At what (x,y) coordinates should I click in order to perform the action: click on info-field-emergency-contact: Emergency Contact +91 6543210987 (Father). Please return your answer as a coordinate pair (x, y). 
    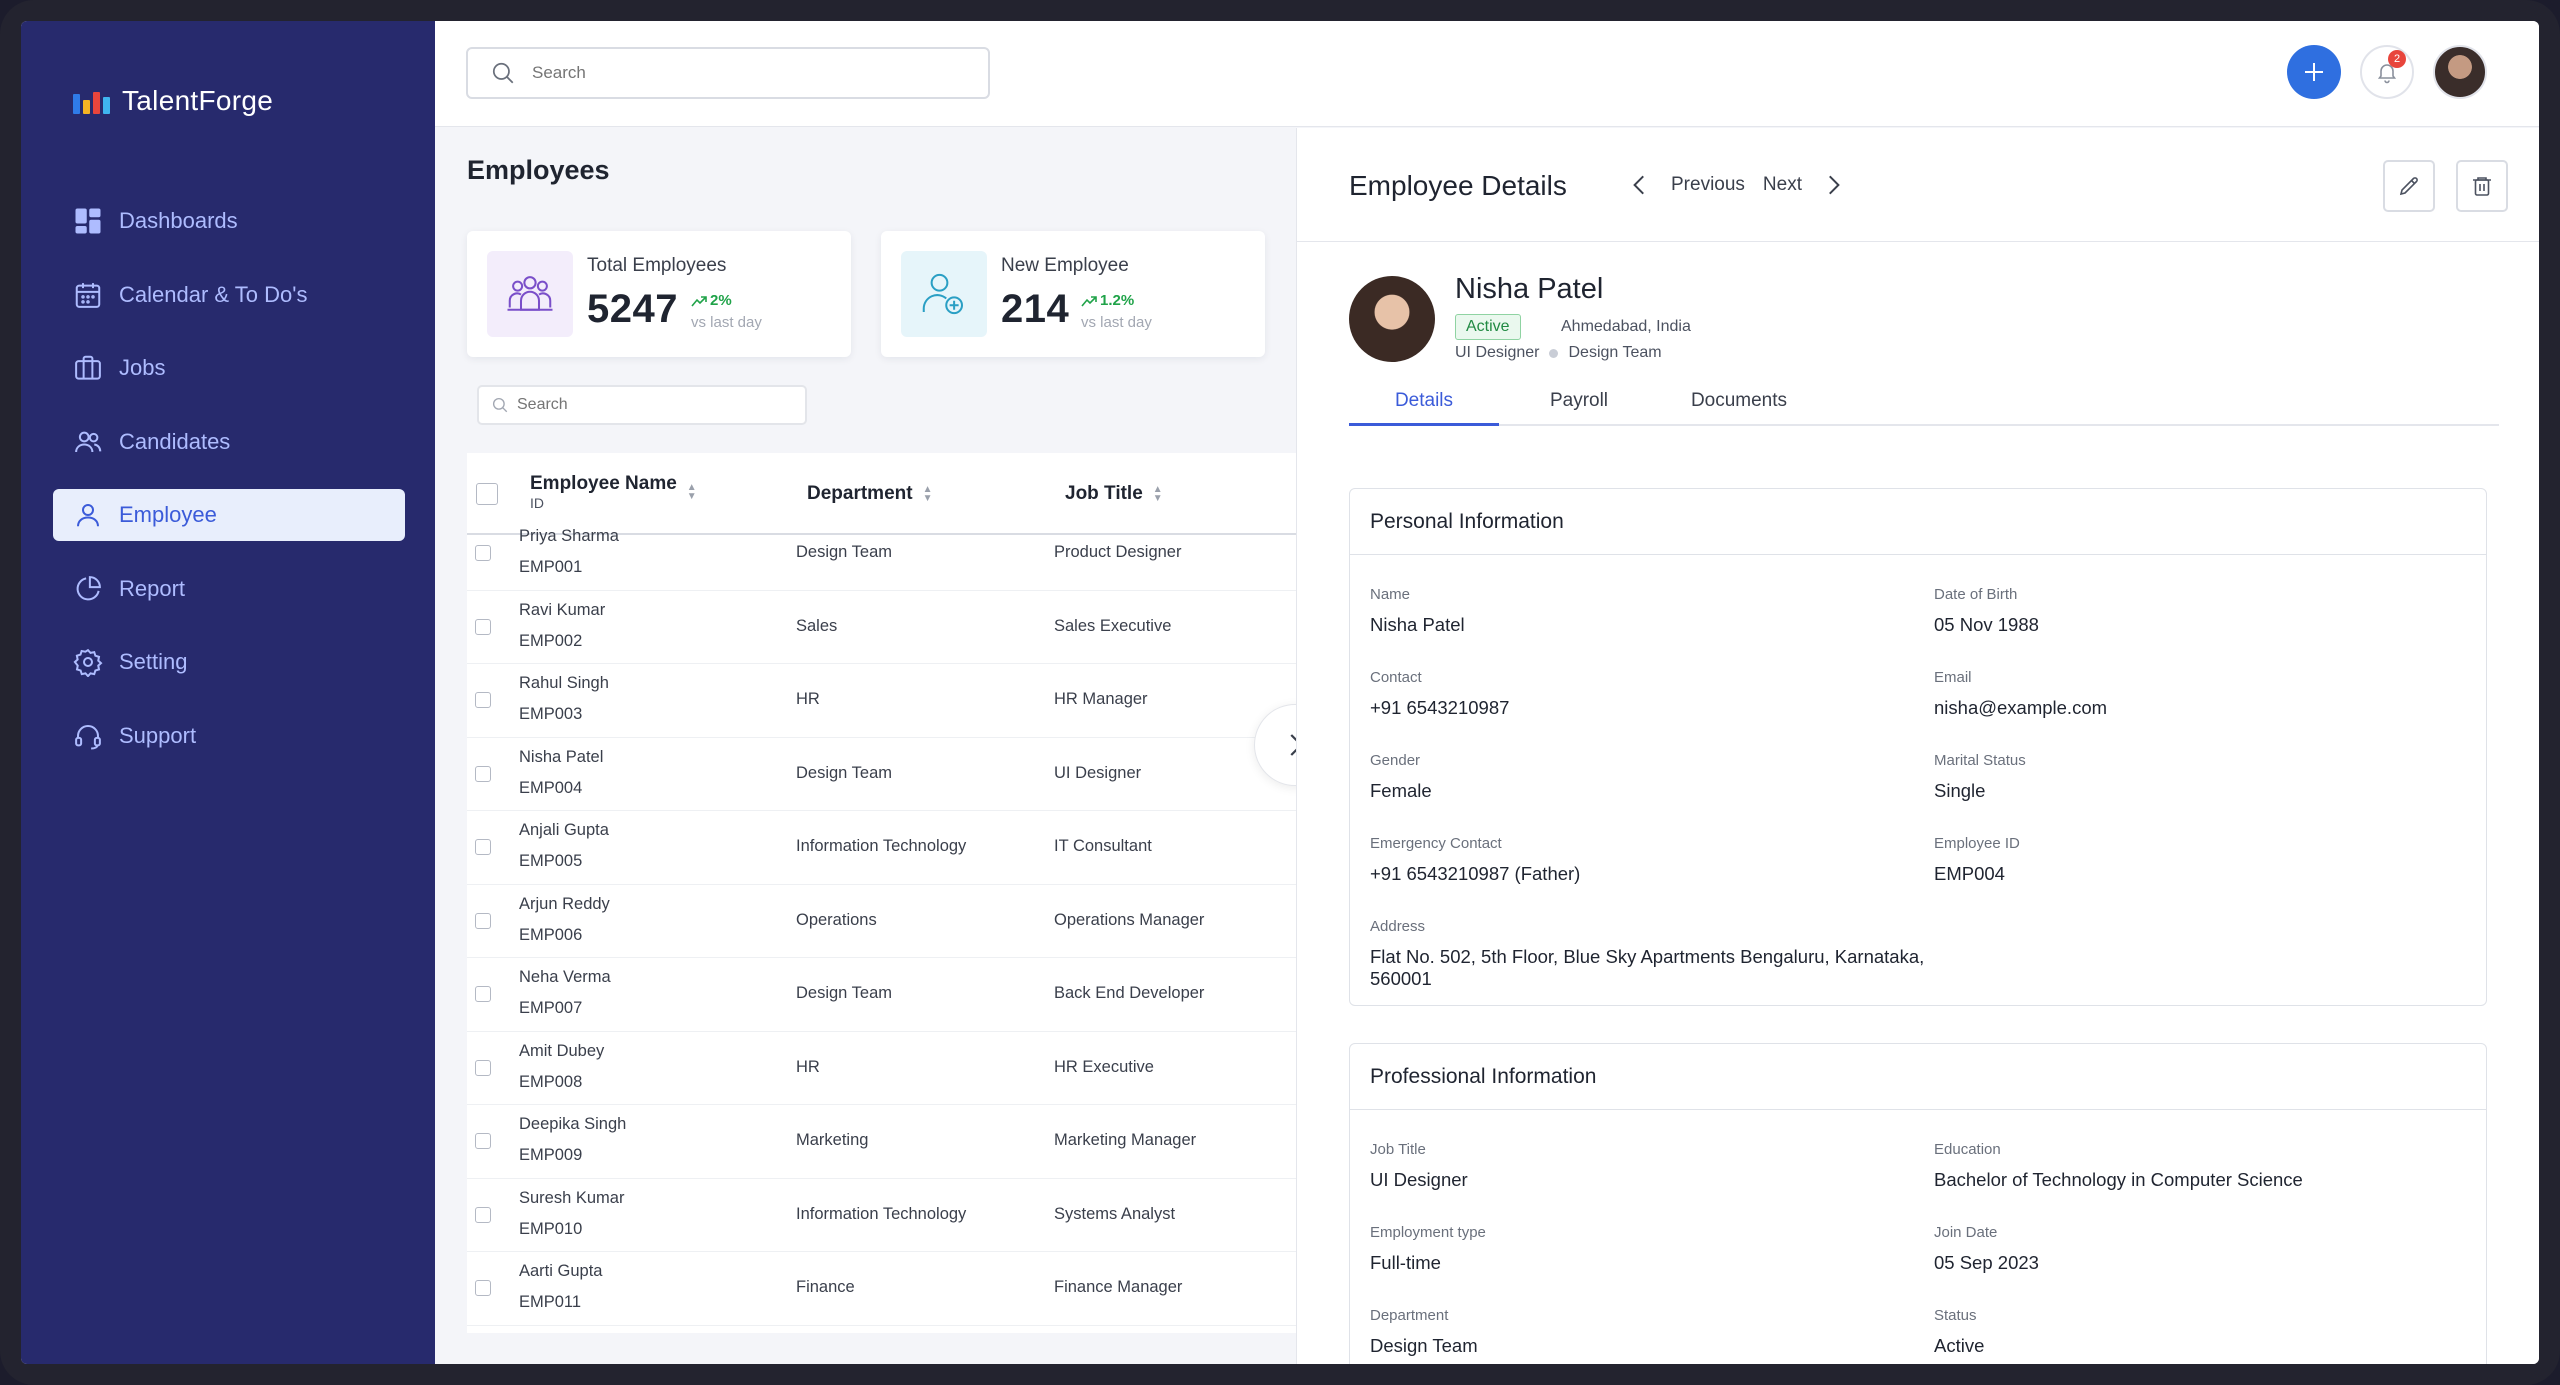
    Looking at the image, I should click on (1475, 860).